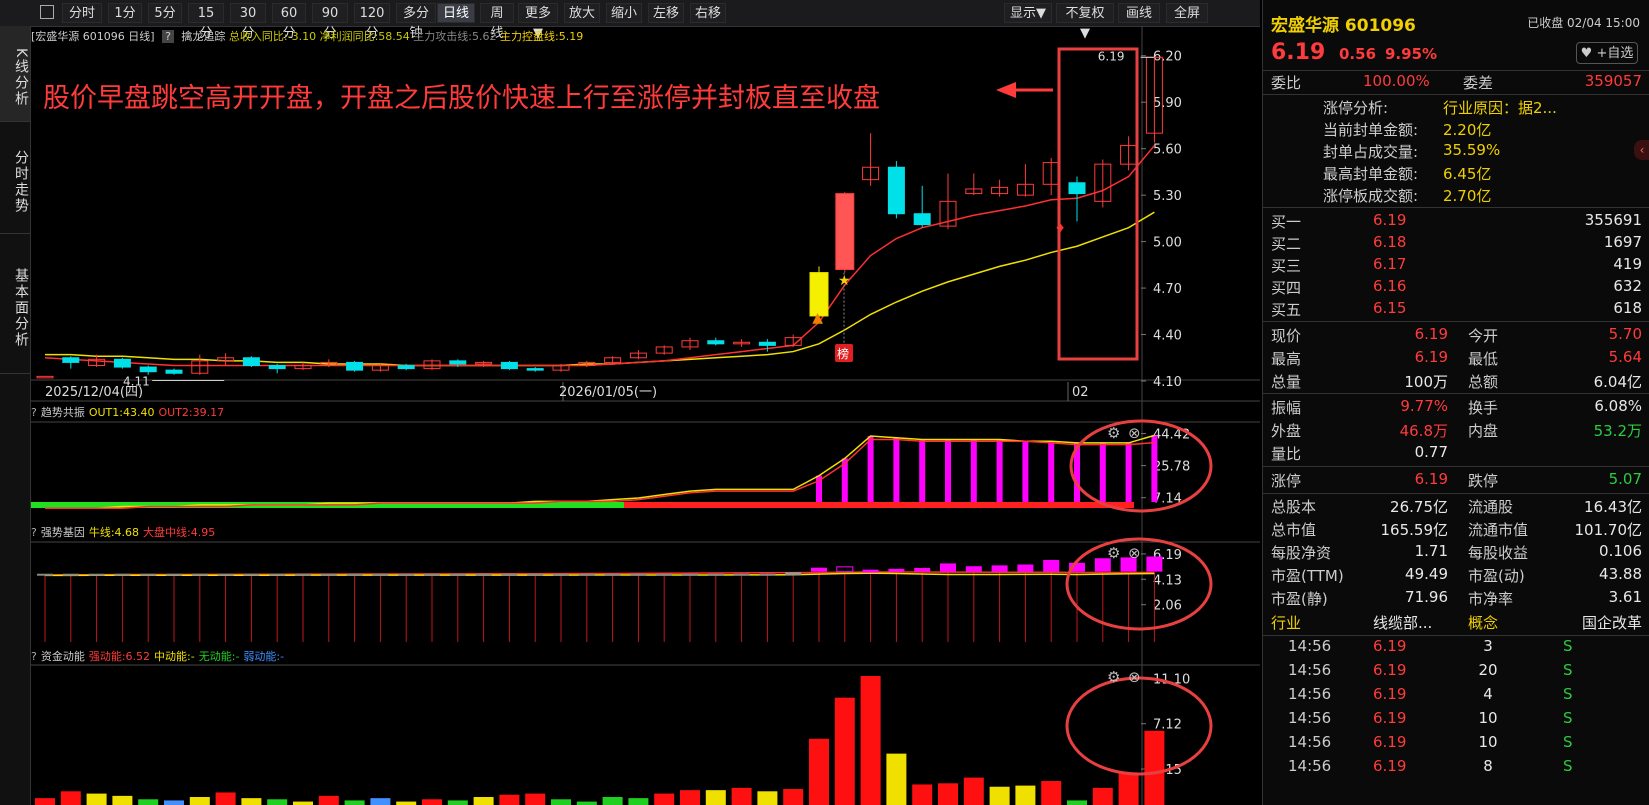 The height and width of the screenshot is (805, 1649). What do you see at coordinates (129, 413) in the screenshot?
I see `panel2-header: ? 趋势共振 OUT1:43.40 OUT2:39.17` at bounding box center [129, 413].